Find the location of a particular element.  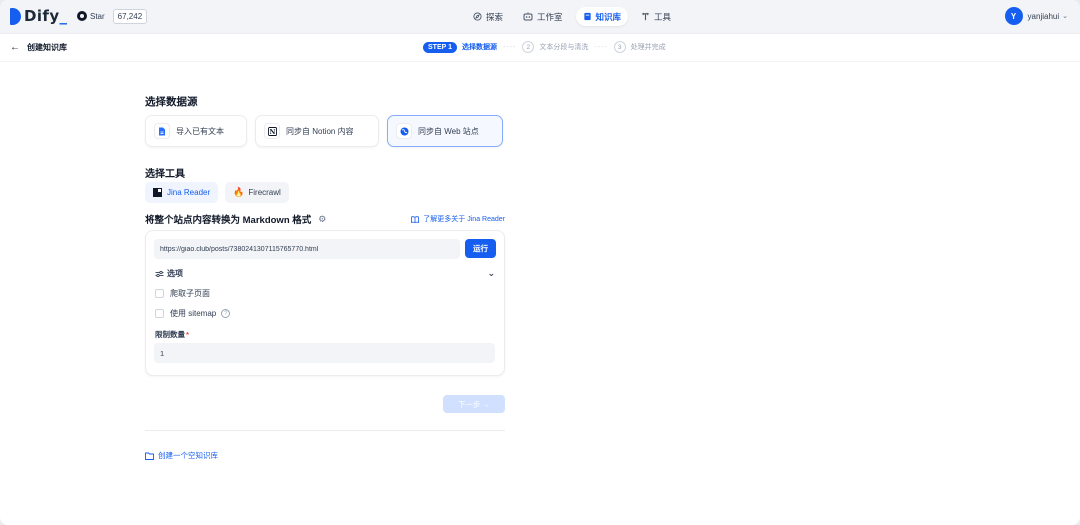

svg-text: N is located at coordinates (272, 132).